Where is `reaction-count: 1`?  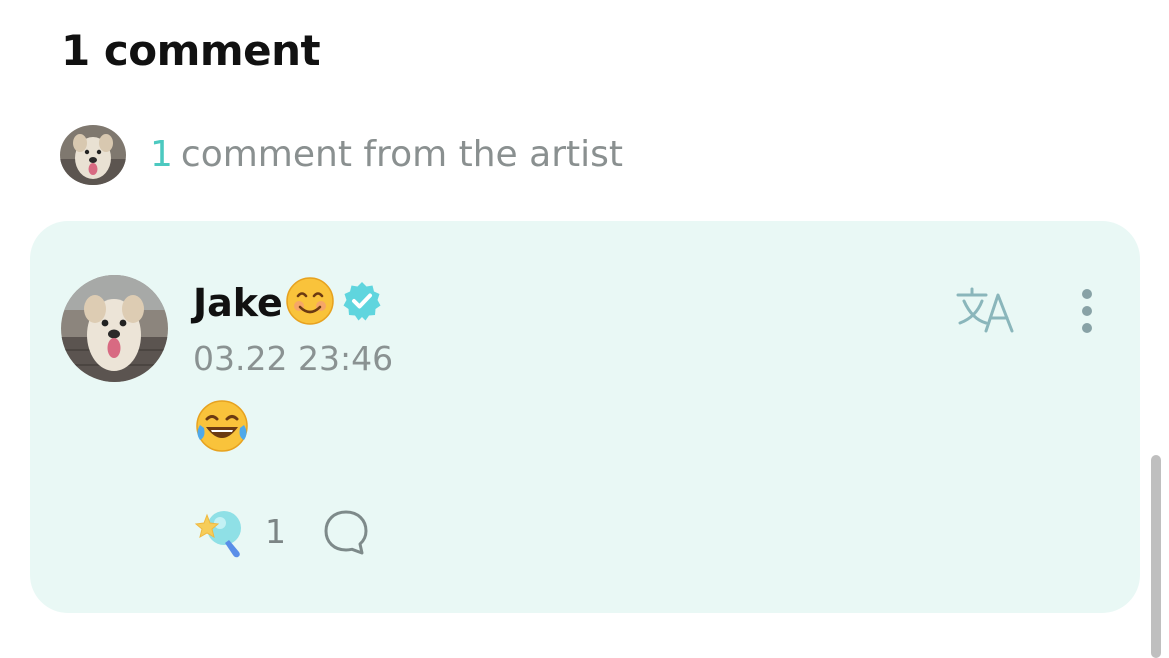 reaction-count: 1 is located at coordinates (275, 531).